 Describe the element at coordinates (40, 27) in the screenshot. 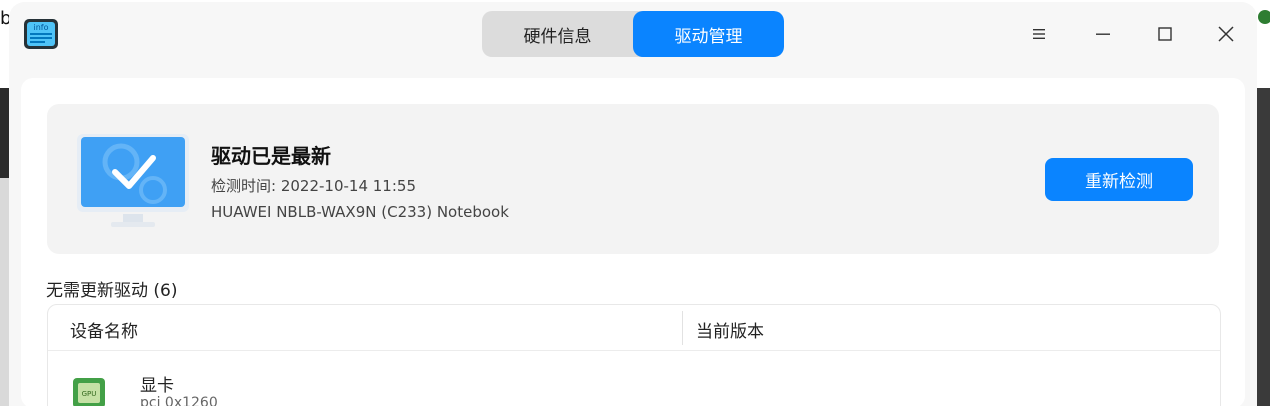

I see `app-icon-label: info` at that location.